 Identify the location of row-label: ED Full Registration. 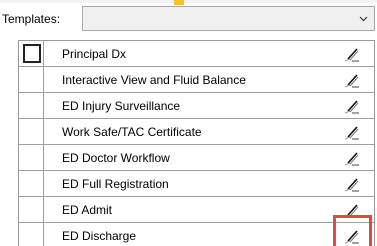
(115, 184).